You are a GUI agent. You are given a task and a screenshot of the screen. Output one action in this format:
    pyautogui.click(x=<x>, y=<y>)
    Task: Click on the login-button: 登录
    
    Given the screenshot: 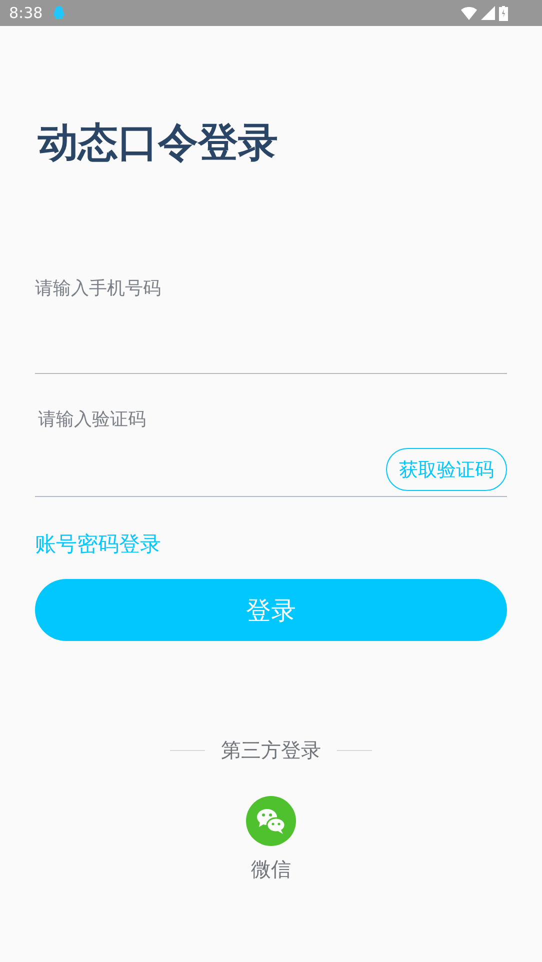 What is the action you would take?
    pyautogui.click(x=271, y=610)
    